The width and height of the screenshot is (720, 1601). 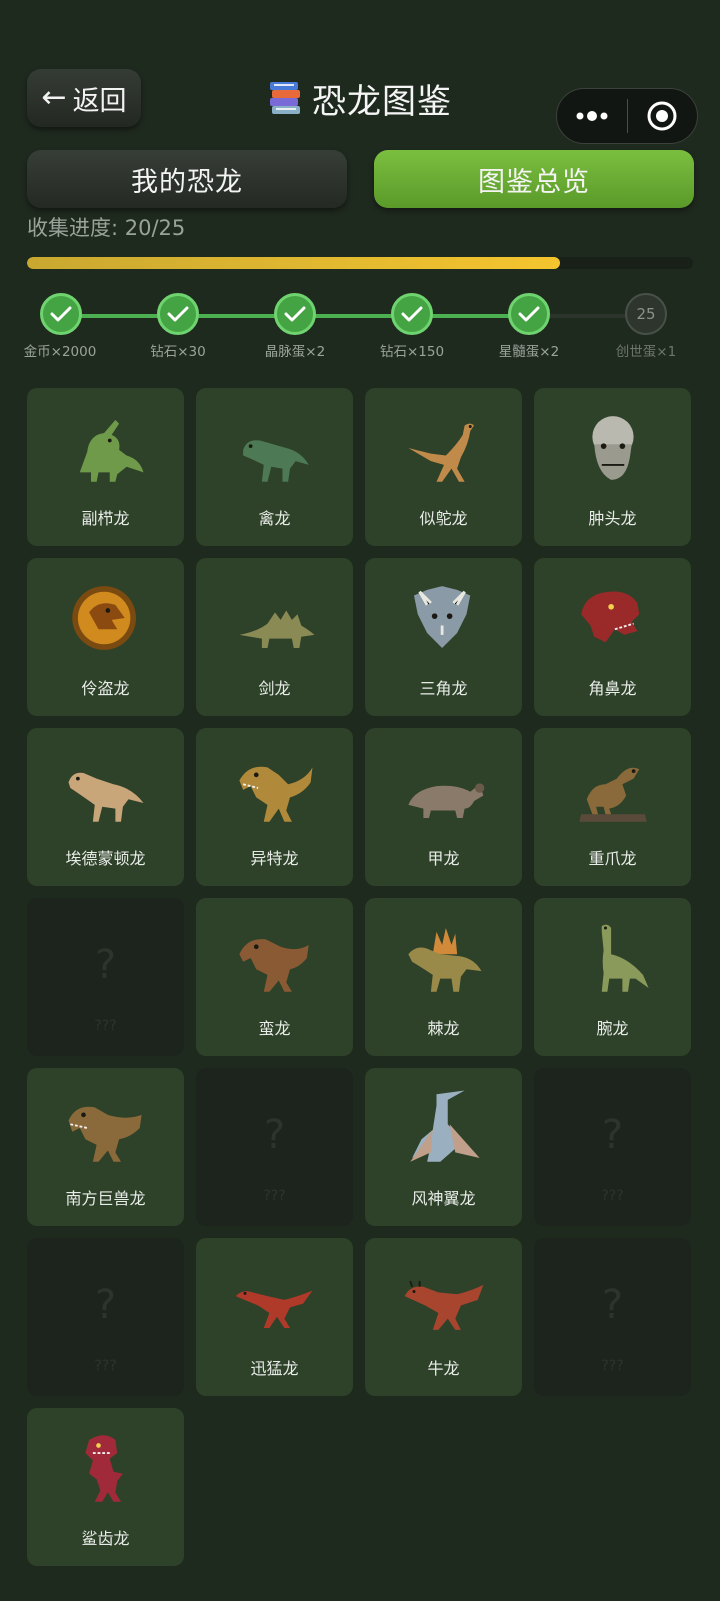 I want to click on quetzalcoatlus-icon, so click(x=444, y=1128).